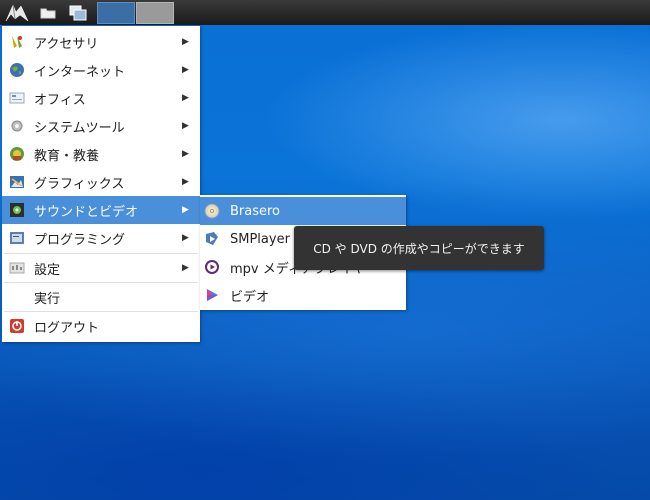  I want to click on smplayer-icon, so click(212, 239).